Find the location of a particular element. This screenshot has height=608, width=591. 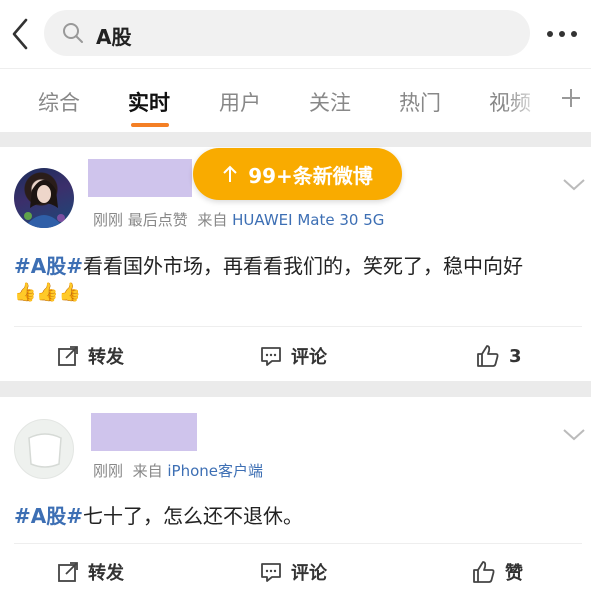

post-meta: 刚刚 最后点赞 来自 HUAWEI Mate 30 5G is located at coordinates (238, 219).